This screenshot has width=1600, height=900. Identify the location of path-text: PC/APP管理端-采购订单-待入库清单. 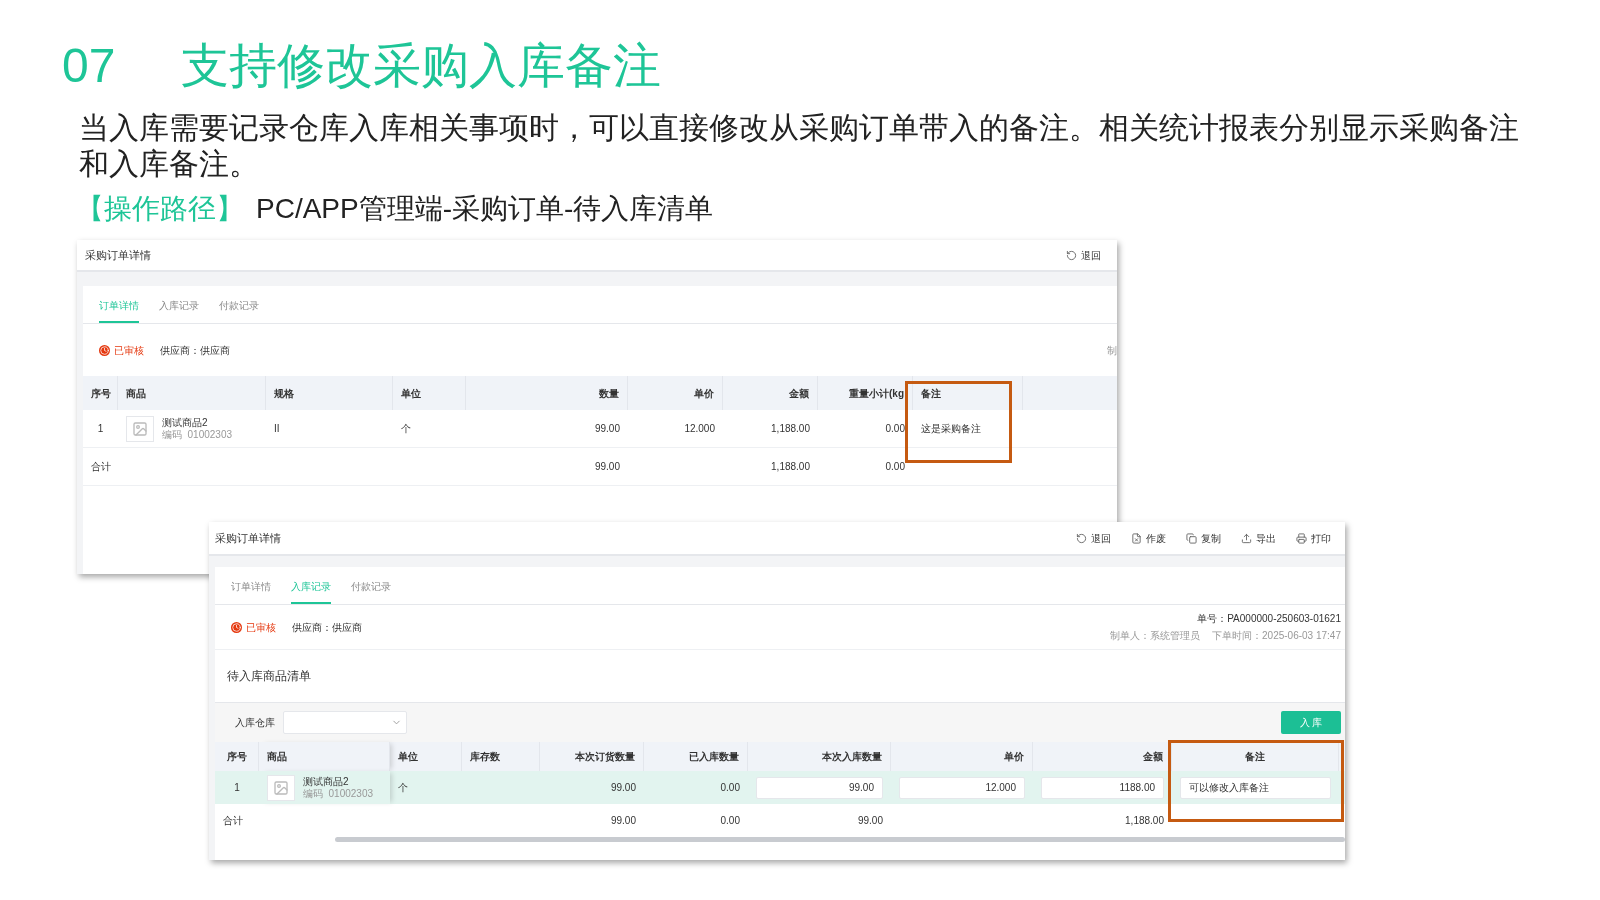
(485, 209).